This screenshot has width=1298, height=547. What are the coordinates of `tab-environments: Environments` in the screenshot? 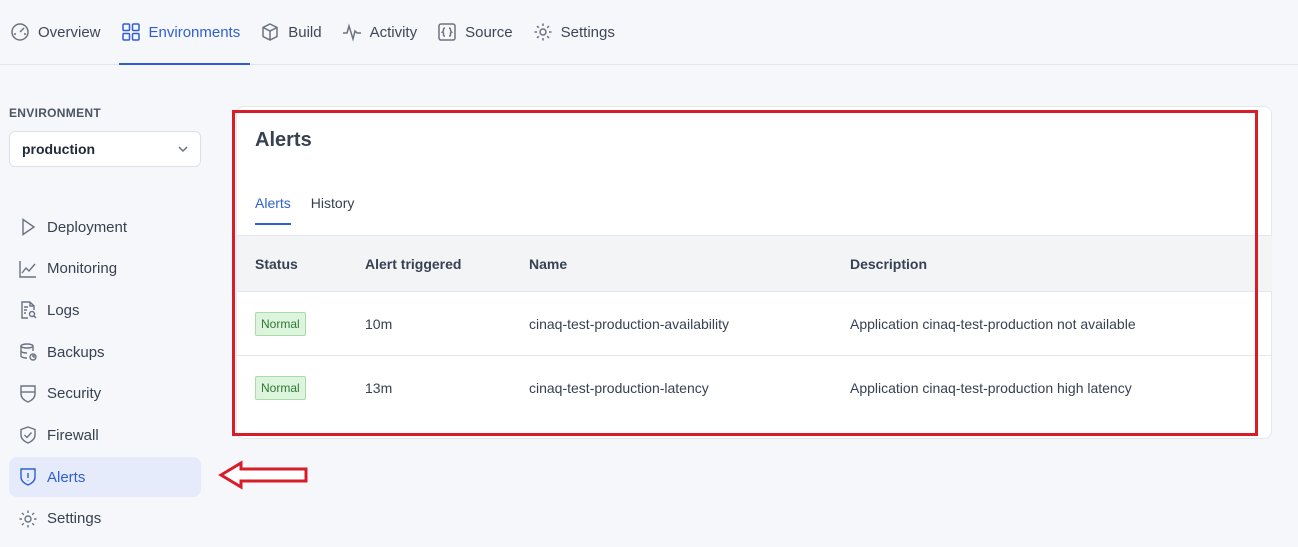 It's located at (184, 32).